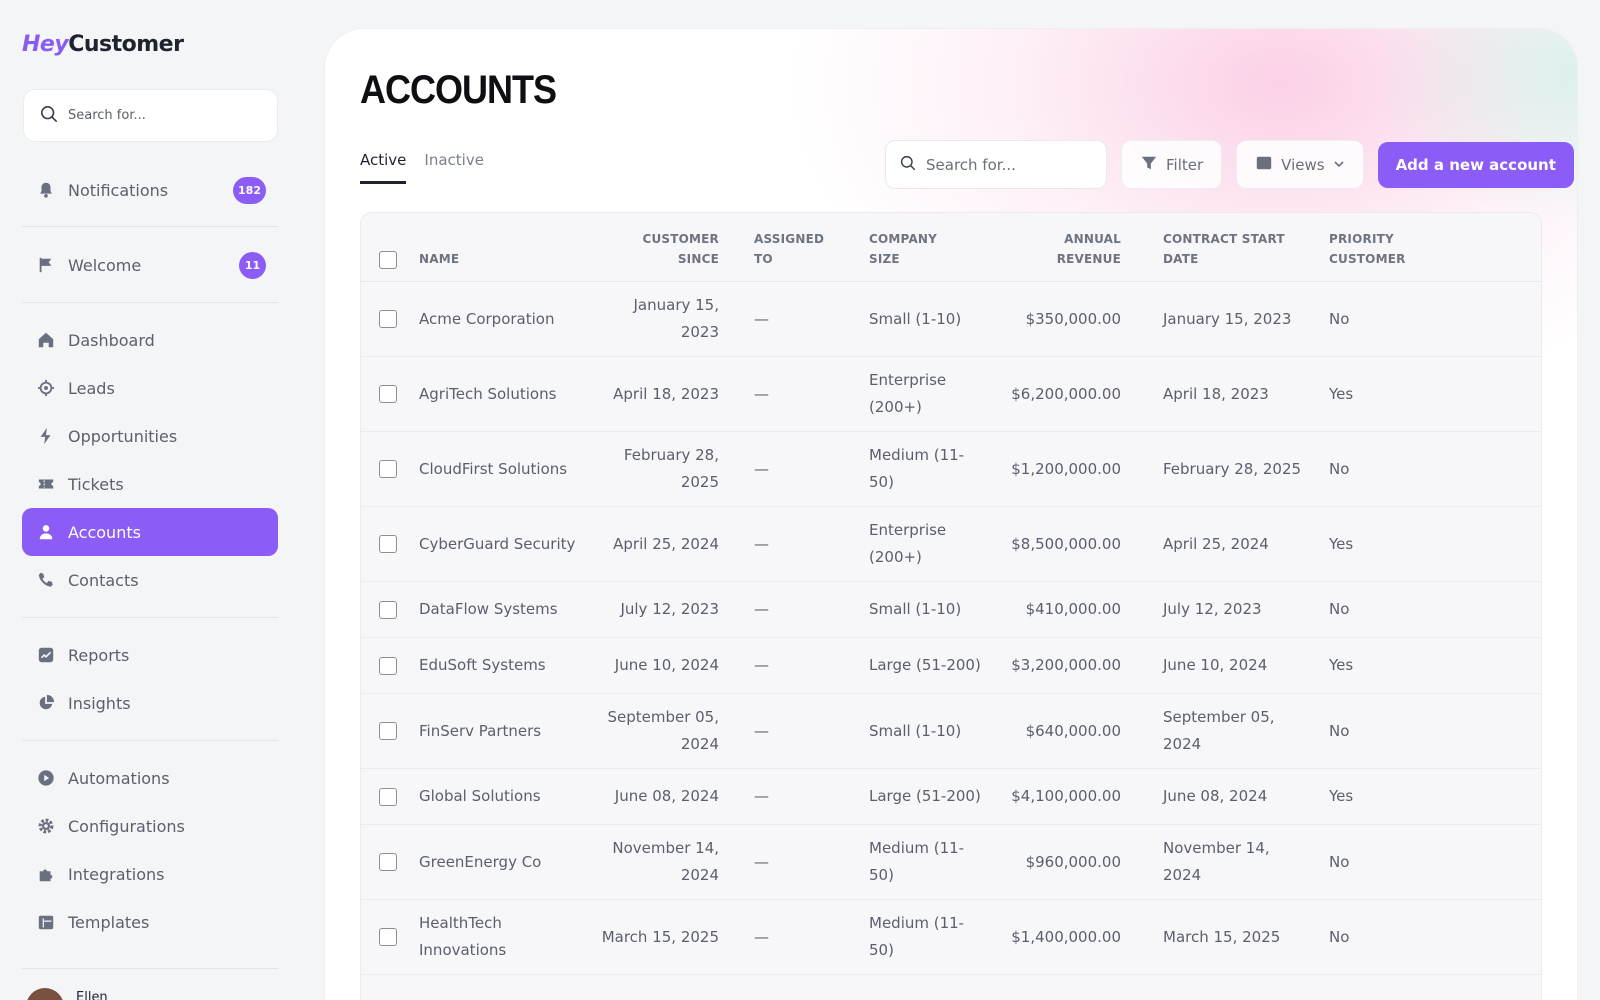 Image resolution: width=1600 pixels, height=1000 pixels. I want to click on sidebar-item-reports: Reports, so click(150, 655).